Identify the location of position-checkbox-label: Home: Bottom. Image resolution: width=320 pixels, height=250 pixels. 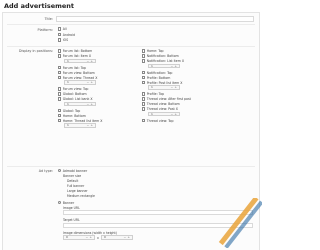
(74, 115).